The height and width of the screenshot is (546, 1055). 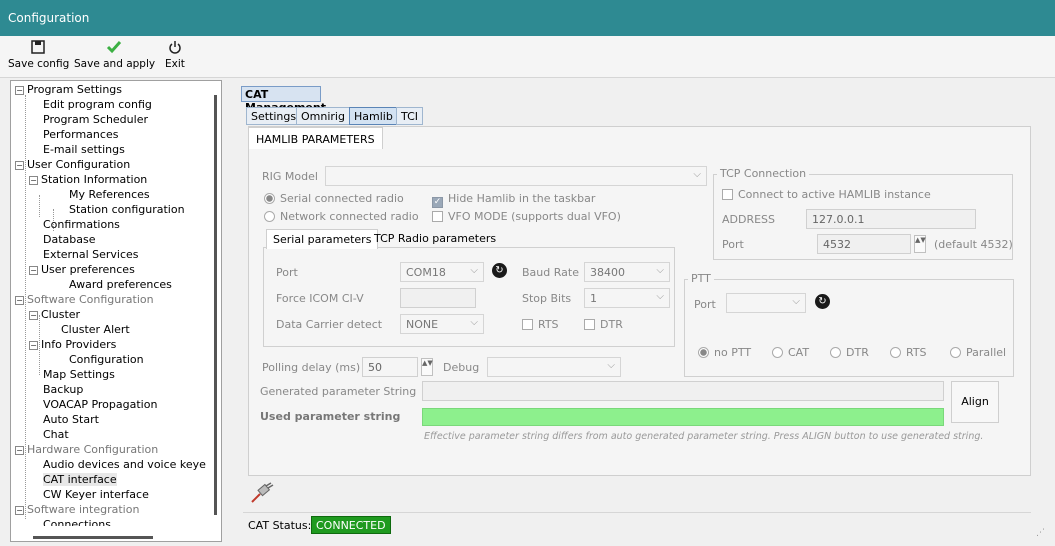 What do you see at coordinates (323, 116) in the screenshot?
I see `tab-omnirig: Omnirig` at bounding box center [323, 116].